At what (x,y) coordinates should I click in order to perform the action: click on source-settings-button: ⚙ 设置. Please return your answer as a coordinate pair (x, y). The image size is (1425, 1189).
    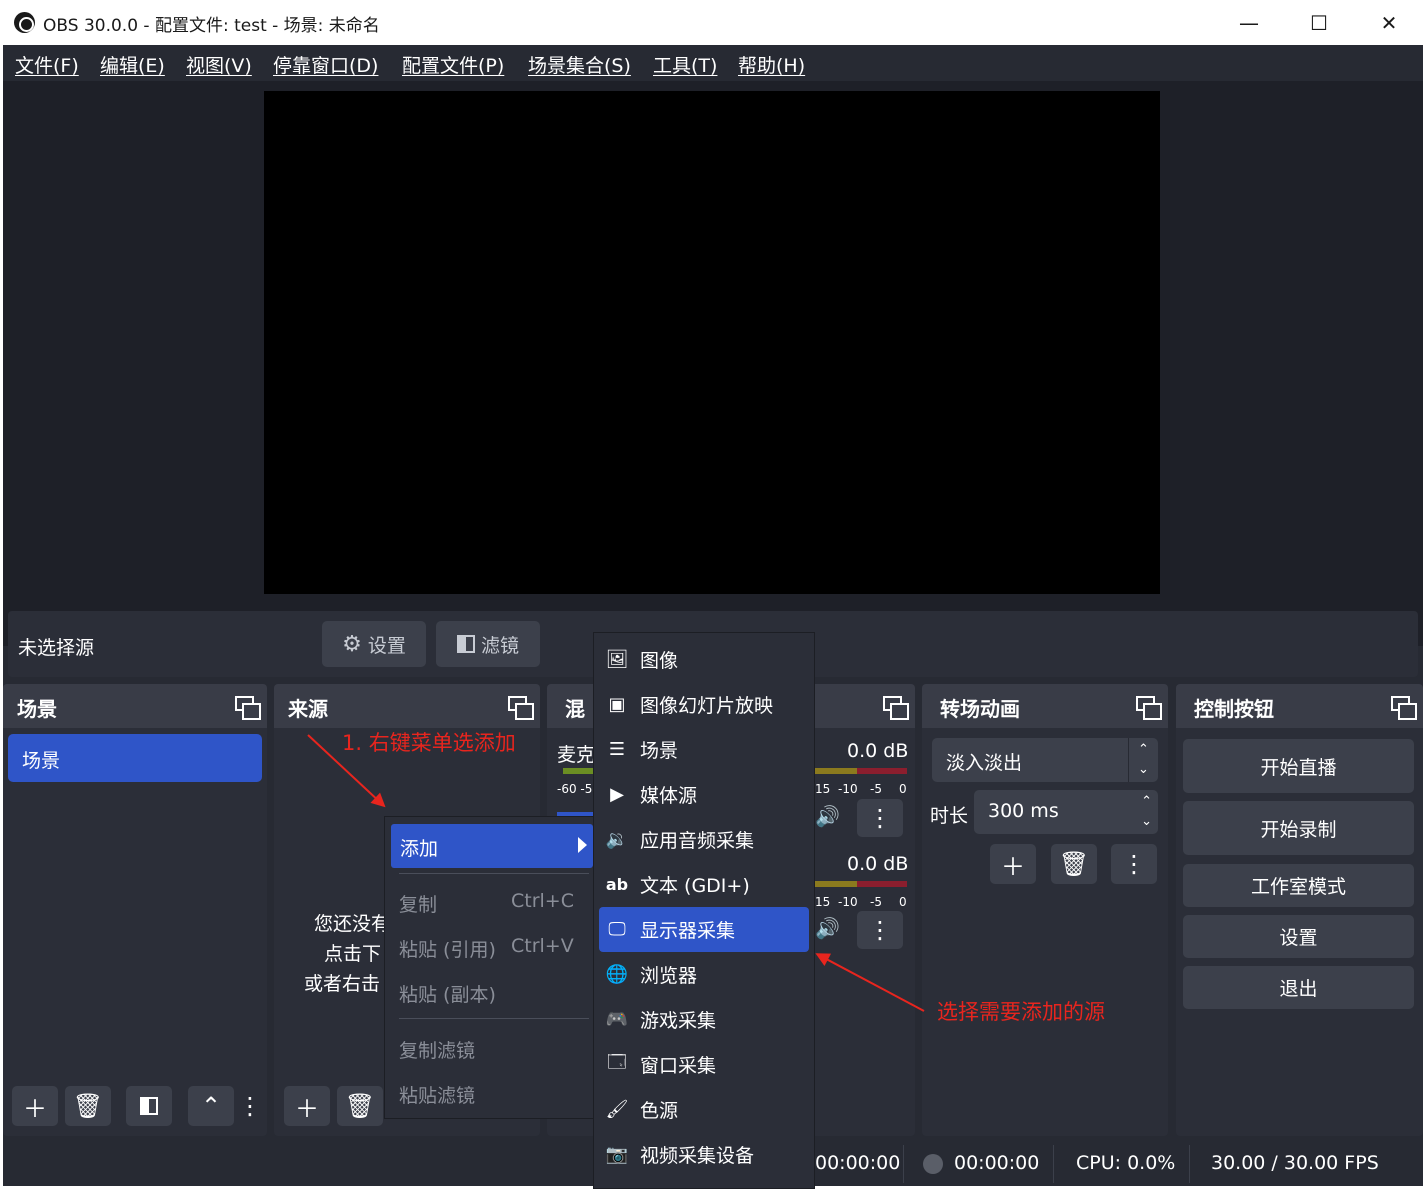
    Looking at the image, I should click on (374, 644).